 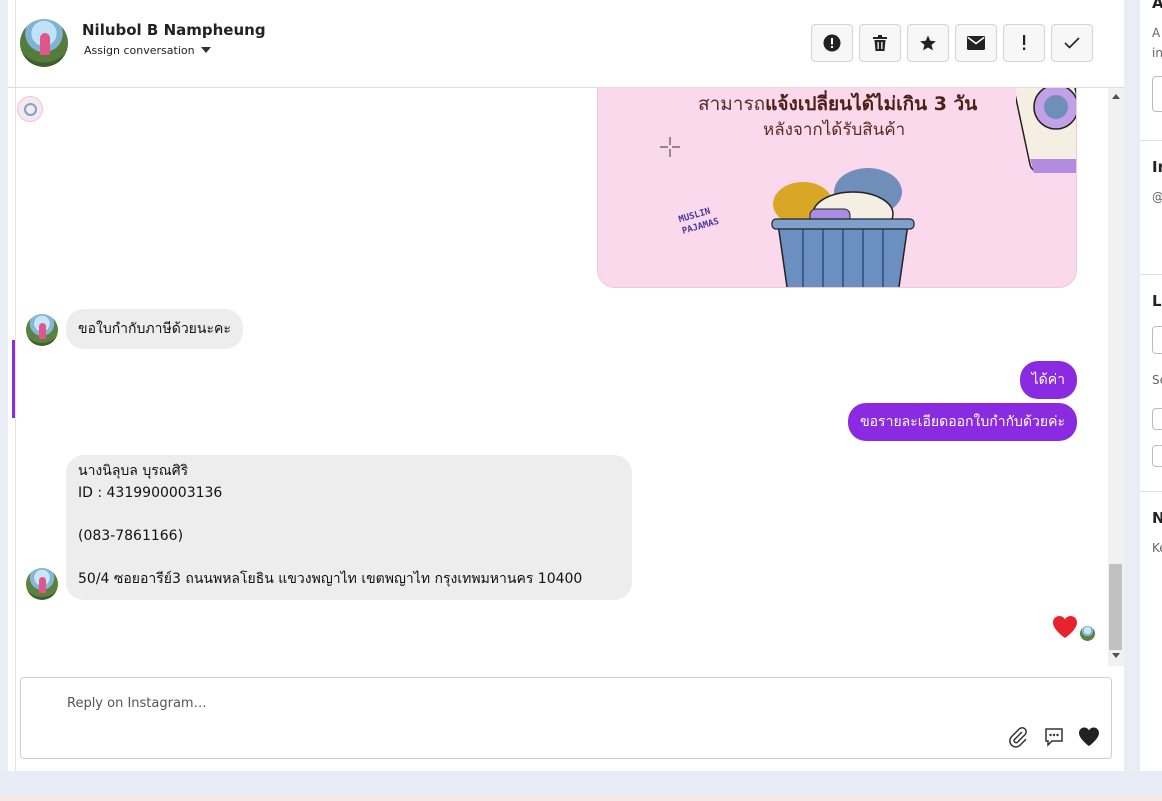 I want to click on heart-reaction-icon, so click(x=1065, y=627).